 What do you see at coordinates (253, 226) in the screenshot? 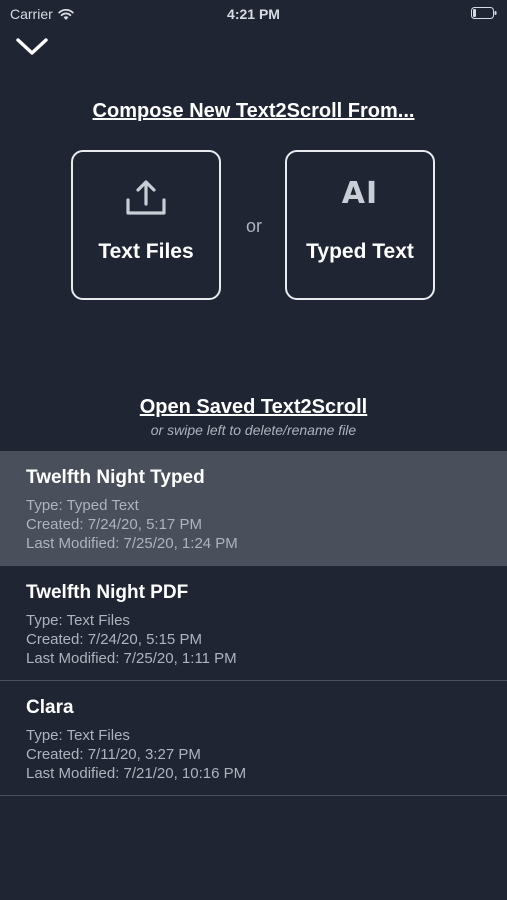
I see `or-separator: or` at bounding box center [253, 226].